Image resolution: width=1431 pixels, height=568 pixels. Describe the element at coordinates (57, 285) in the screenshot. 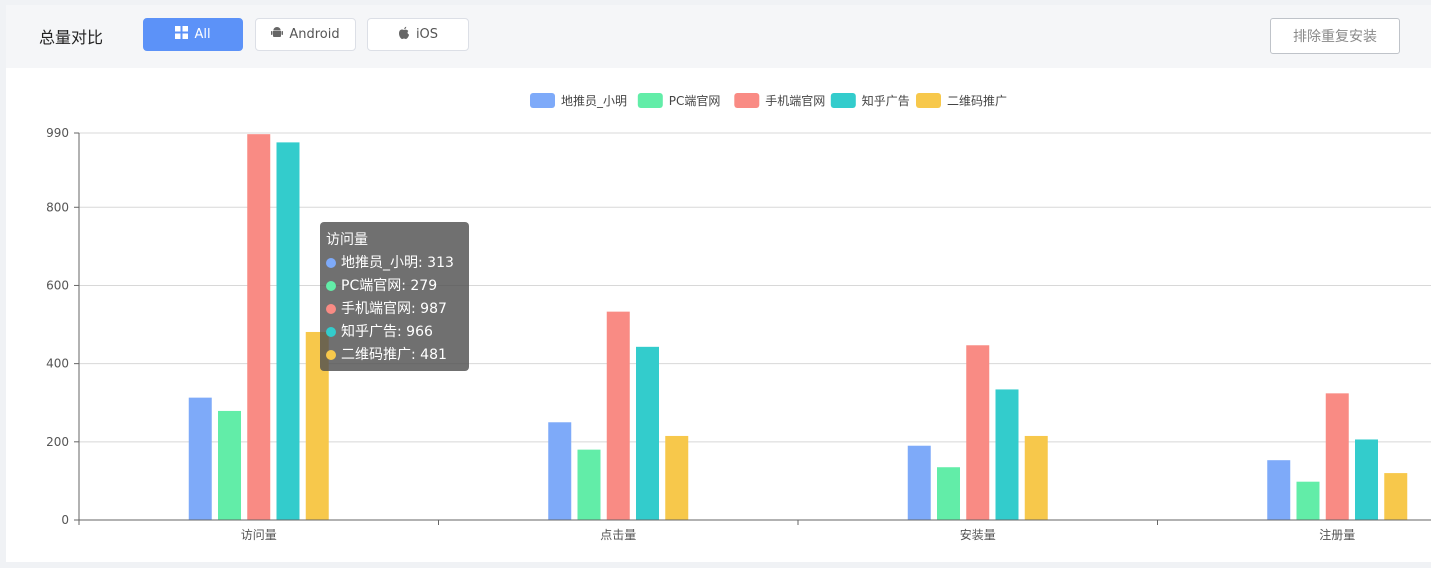

I see `y-tick-label: 600` at that location.